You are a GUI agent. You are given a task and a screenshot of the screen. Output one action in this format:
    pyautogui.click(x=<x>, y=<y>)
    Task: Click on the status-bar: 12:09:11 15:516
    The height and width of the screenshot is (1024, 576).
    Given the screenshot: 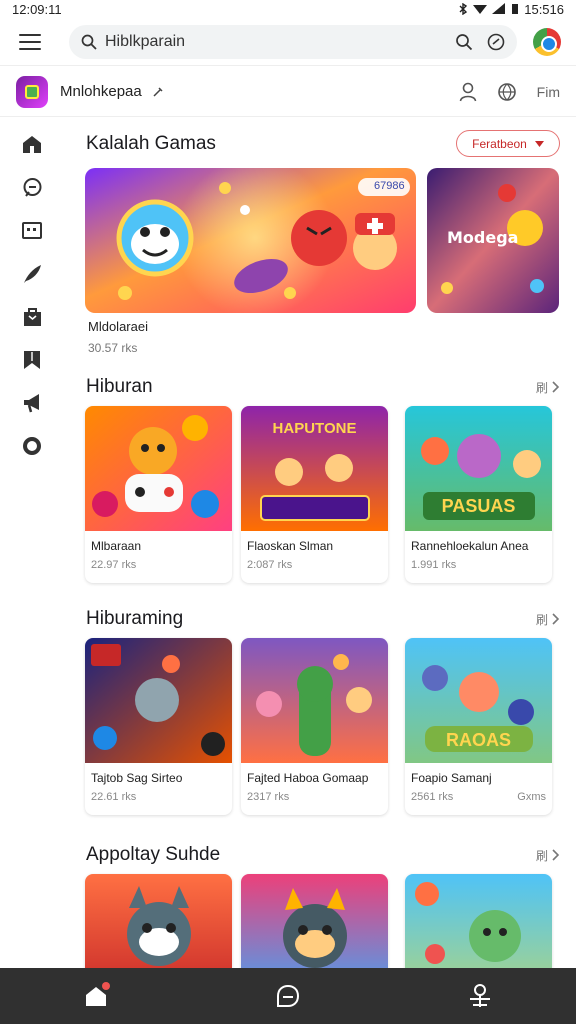 What is the action you would take?
    pyautogui.click(x=288, y=9)
    